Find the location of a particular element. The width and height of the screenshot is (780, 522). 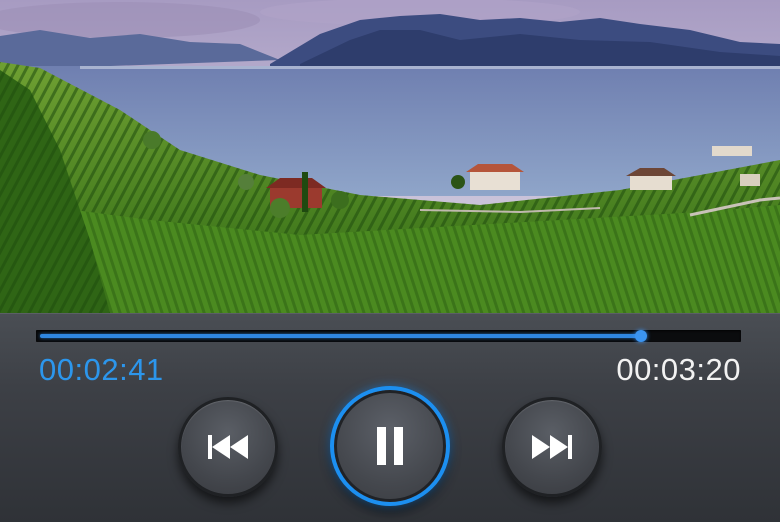

total-duration: 00:03:20 is located at coordinates (678, 369).